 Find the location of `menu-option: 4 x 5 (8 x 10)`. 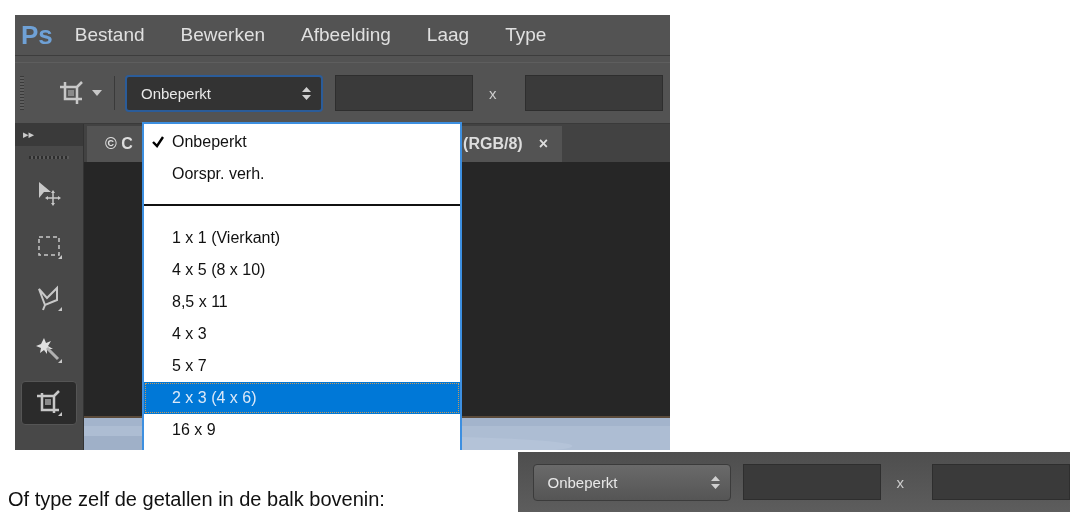

menu-option: 4 x 5 (8 x 10) is located at coordinates (302, 270).